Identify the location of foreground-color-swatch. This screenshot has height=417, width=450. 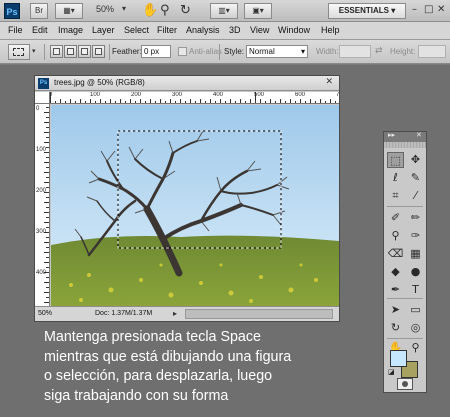
(398, 358).